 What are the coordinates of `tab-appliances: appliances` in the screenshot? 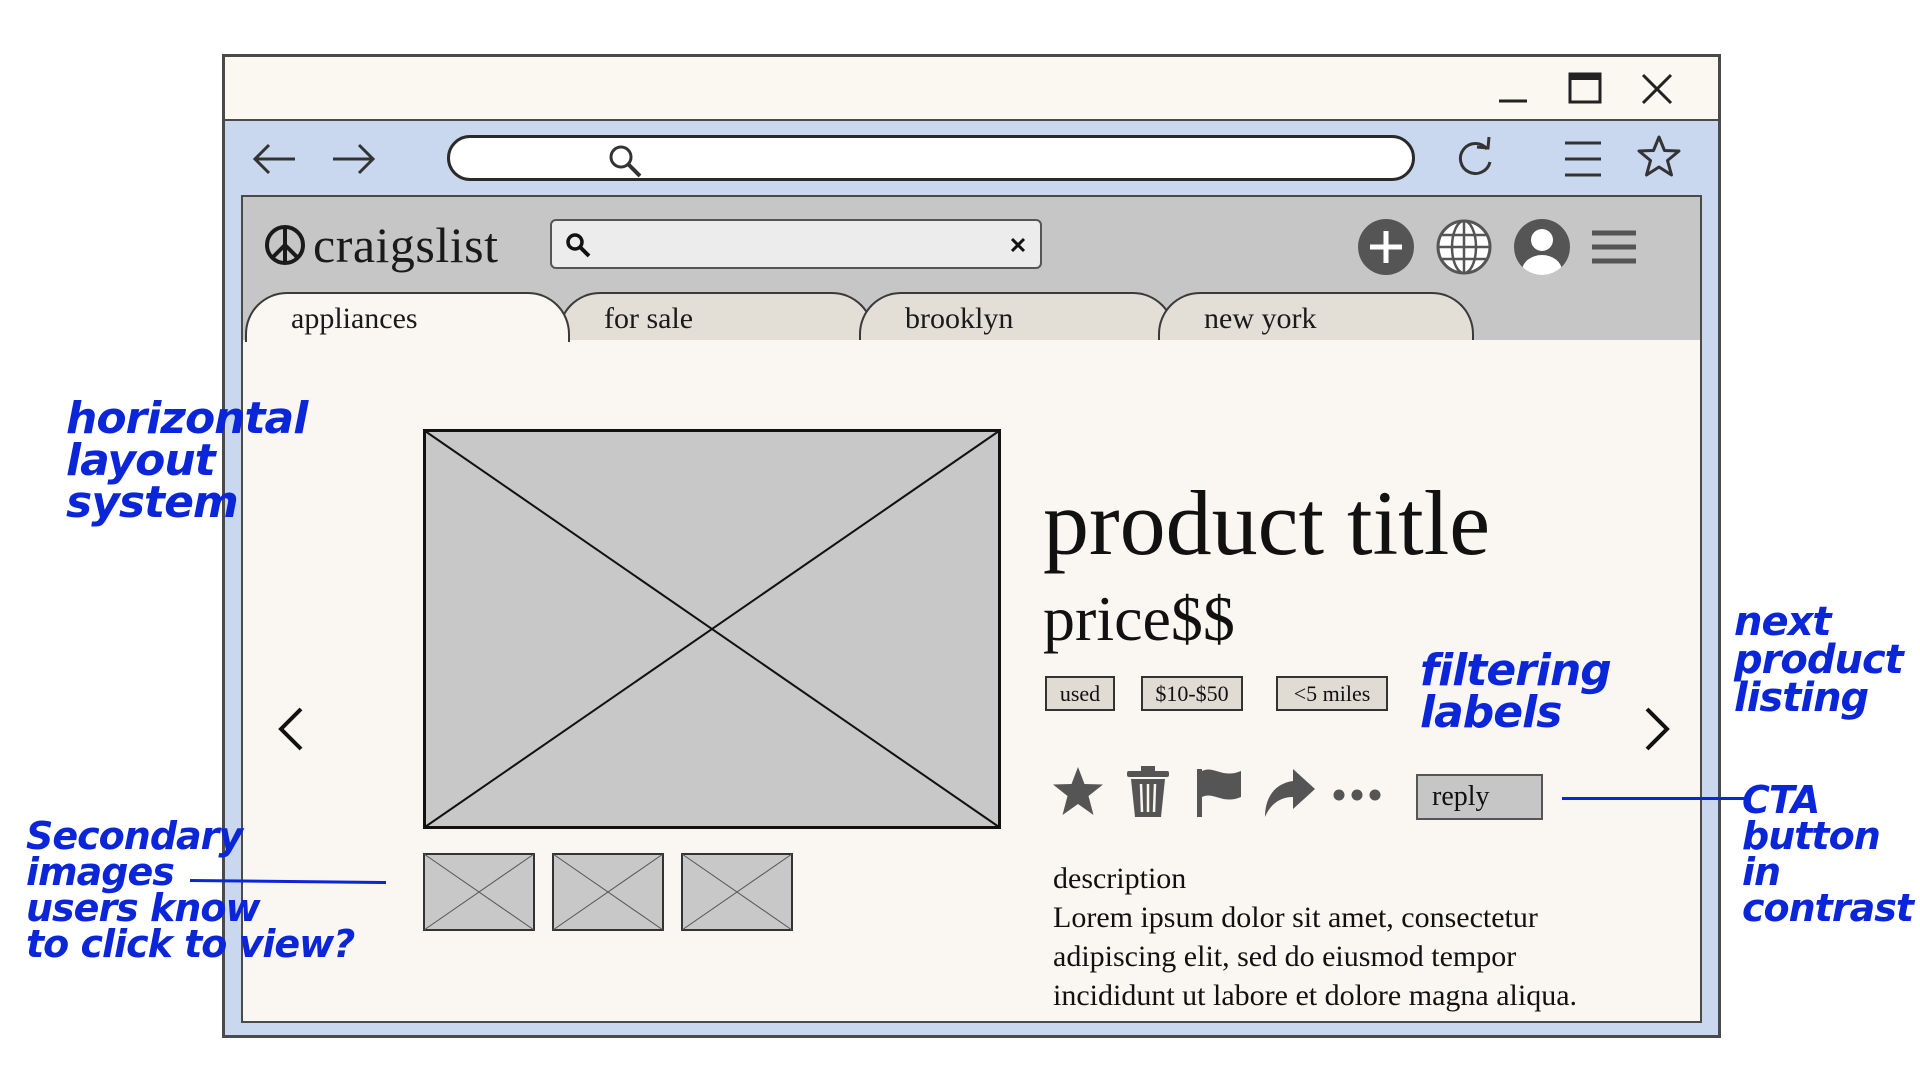 It's located at (407, 317).